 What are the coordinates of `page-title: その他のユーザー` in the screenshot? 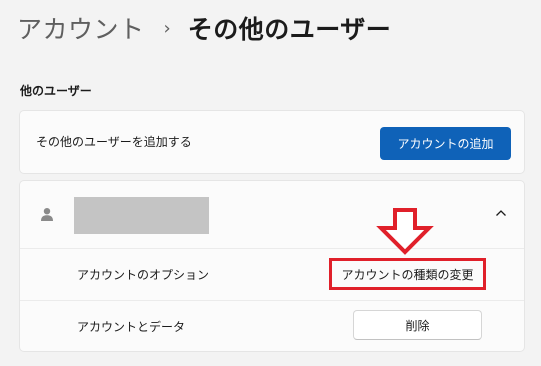 It's located at (289, 29).